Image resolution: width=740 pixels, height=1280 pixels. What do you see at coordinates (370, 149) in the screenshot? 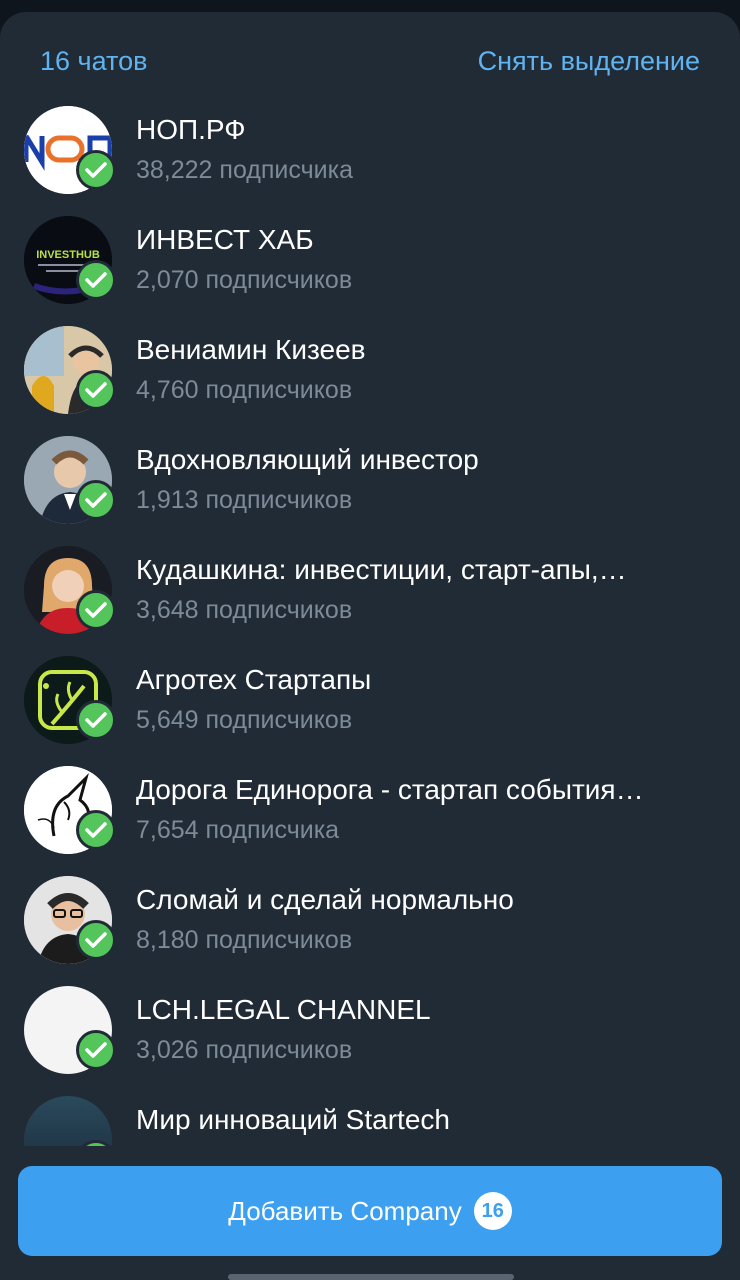
I see `chat-row: НОП.РФ 38,222 подписчика` at bounding box center [370, 149].